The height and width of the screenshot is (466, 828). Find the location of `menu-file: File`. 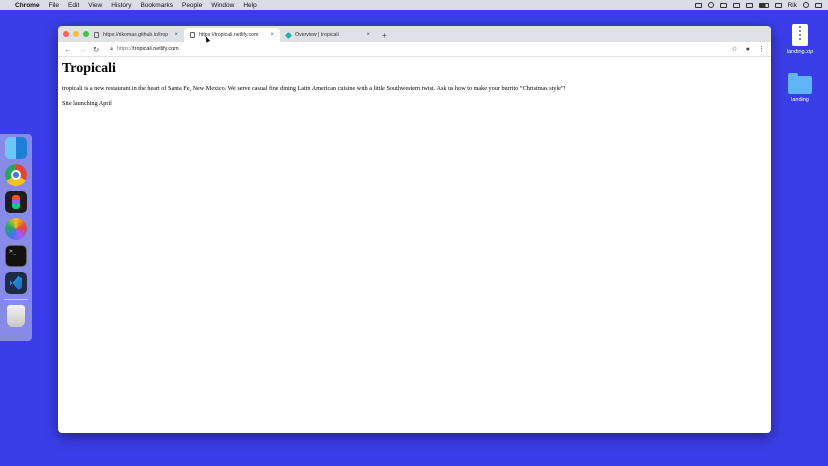

menu-file: File is located at coordinates (54, 5).